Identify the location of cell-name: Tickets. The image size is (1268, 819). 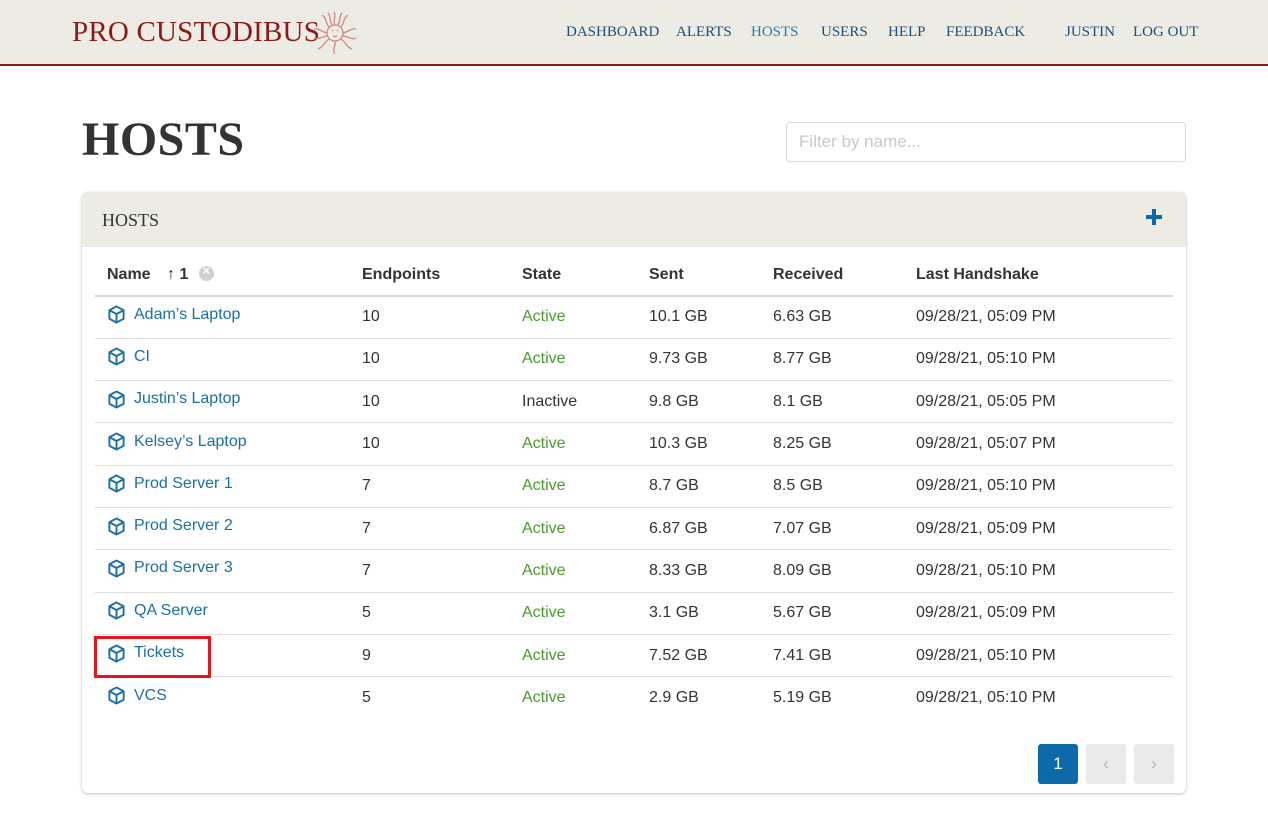
(222, 656).